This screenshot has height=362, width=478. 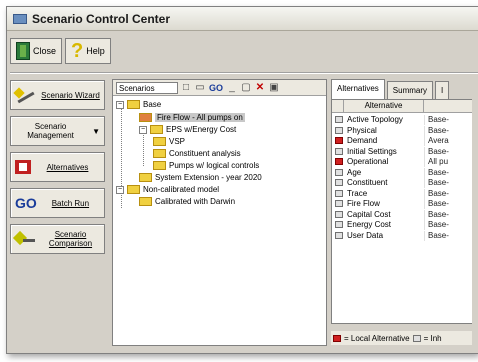 What do you see at coordinates (448, 106) in the screenshot?
I see `value-column-header` at bounding box center [448, 106].